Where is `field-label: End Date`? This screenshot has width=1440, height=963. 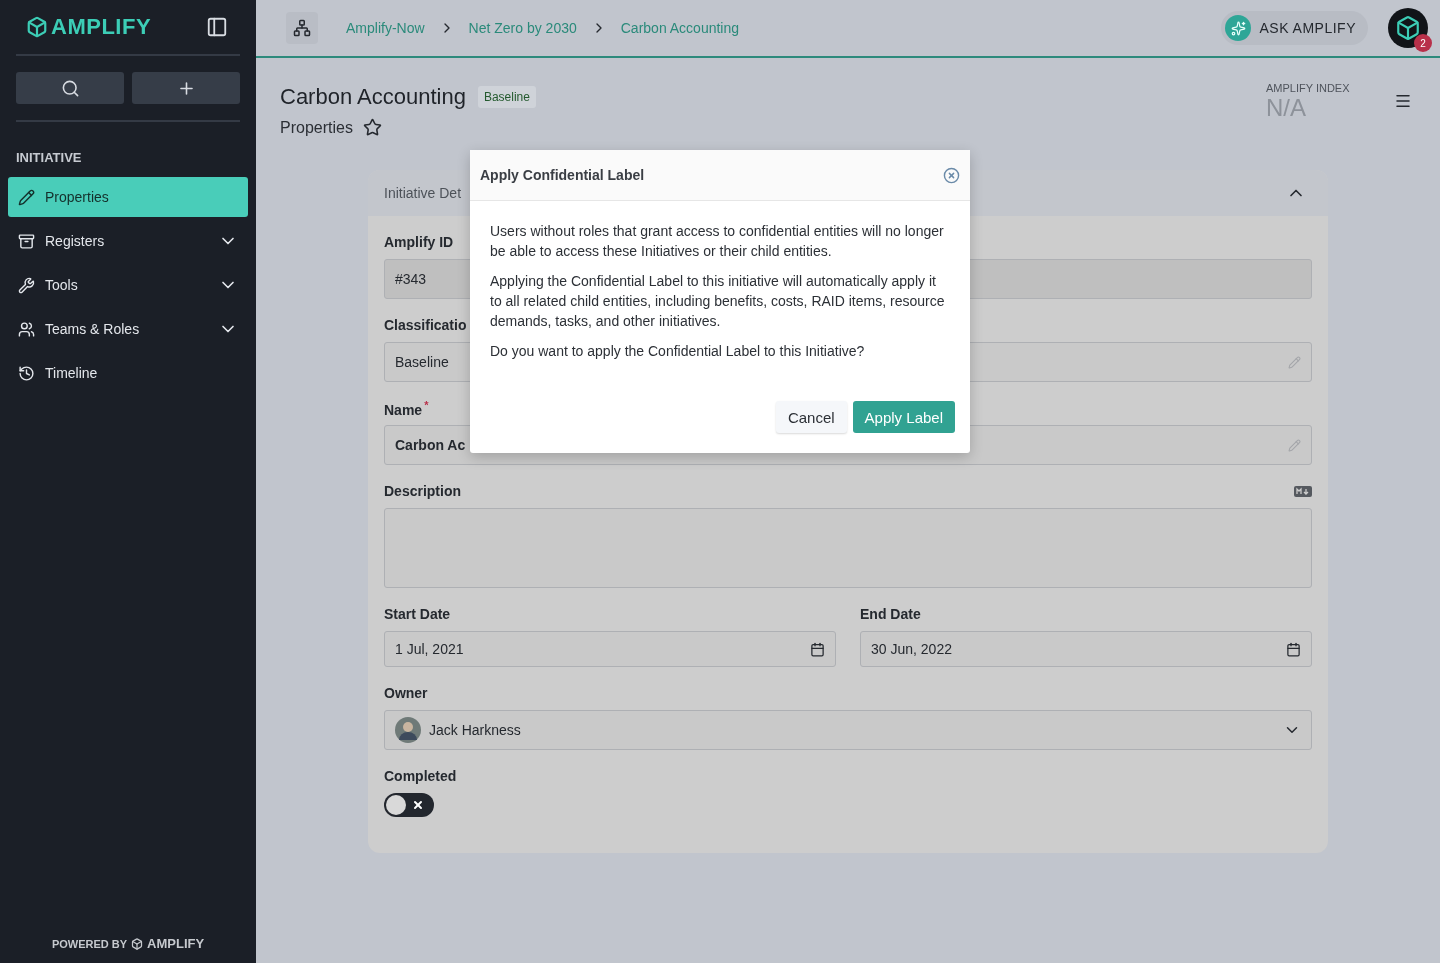 field-label: End Date is located at coordinates (890, 614).